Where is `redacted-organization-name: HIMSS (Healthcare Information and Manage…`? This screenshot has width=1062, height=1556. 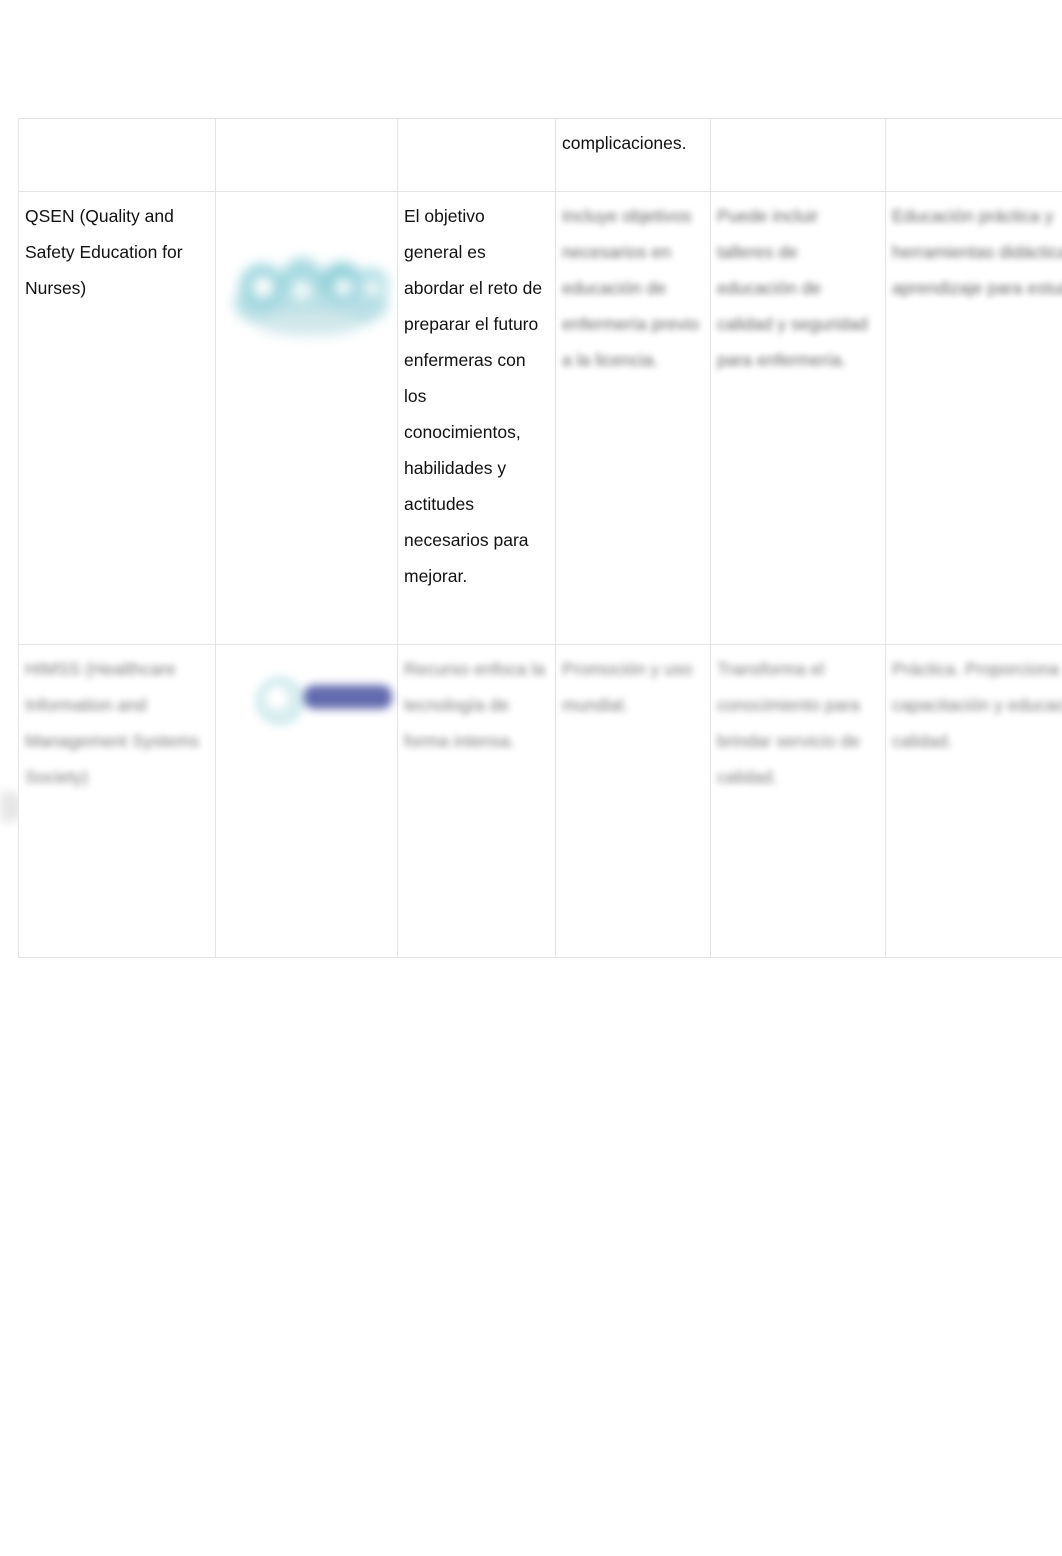
redacted-organization-name: HIMSS (Healthcare Information and Manage… is located at coordinates (114, 723).